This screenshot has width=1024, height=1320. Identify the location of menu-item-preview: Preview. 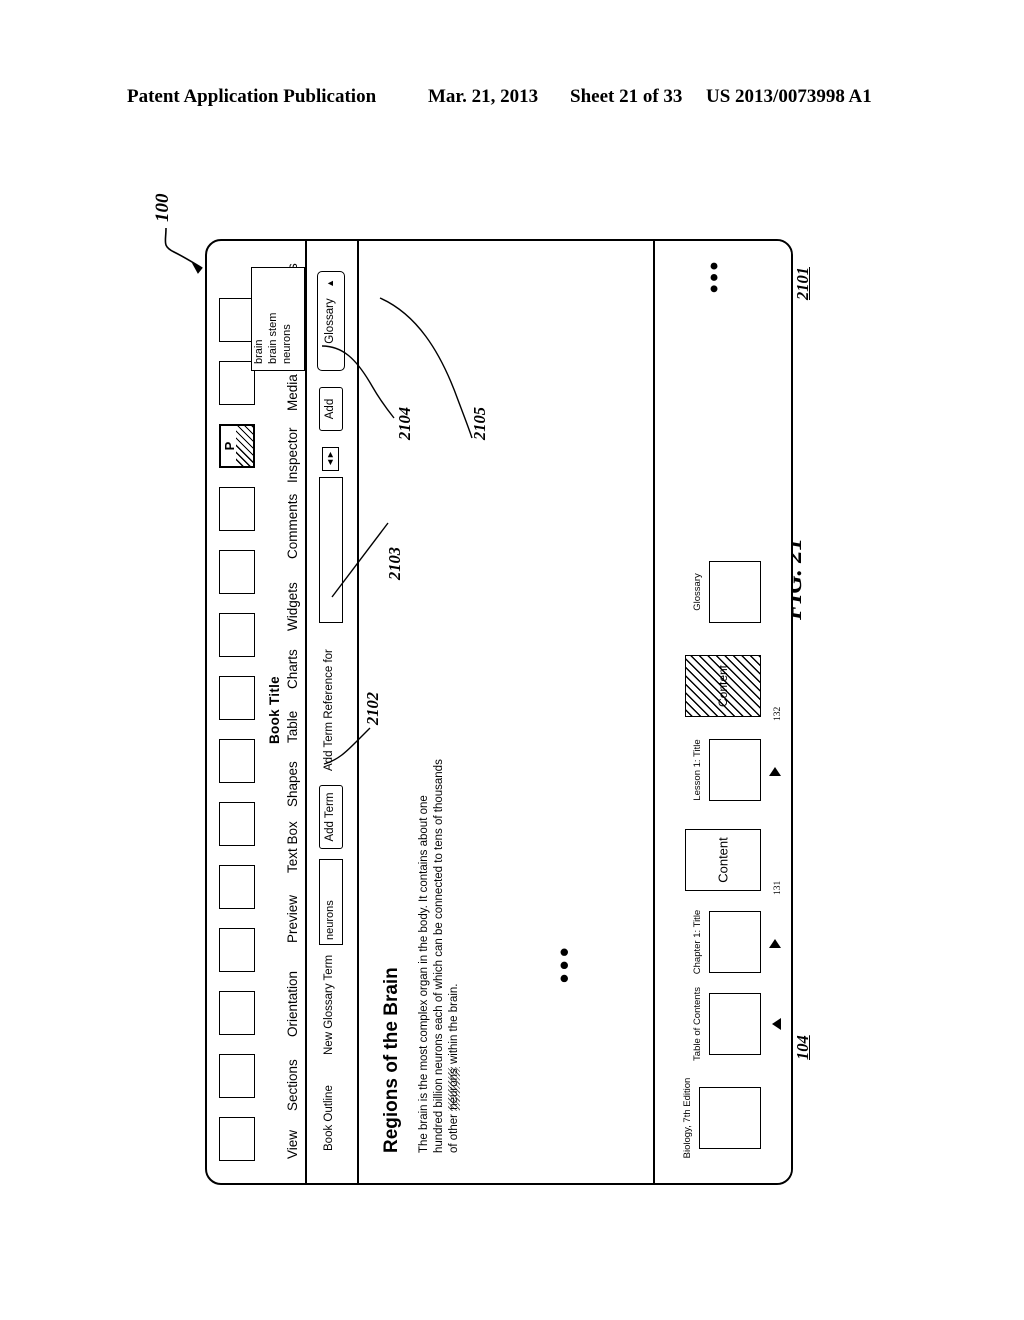
(292, 919).